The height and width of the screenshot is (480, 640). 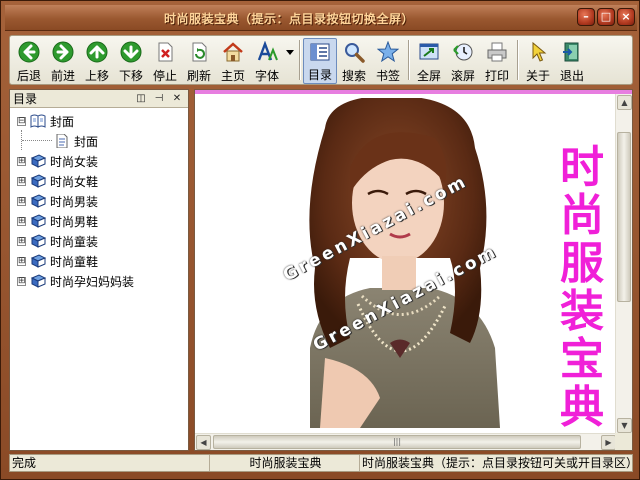 I want to click on tree-item-cover-page: 封面, so click(x=99, y=141).